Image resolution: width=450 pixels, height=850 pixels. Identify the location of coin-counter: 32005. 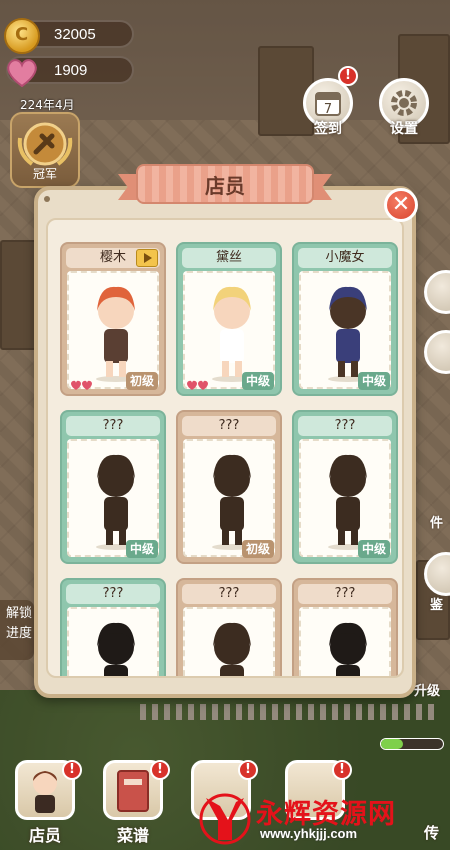
(69, 36).